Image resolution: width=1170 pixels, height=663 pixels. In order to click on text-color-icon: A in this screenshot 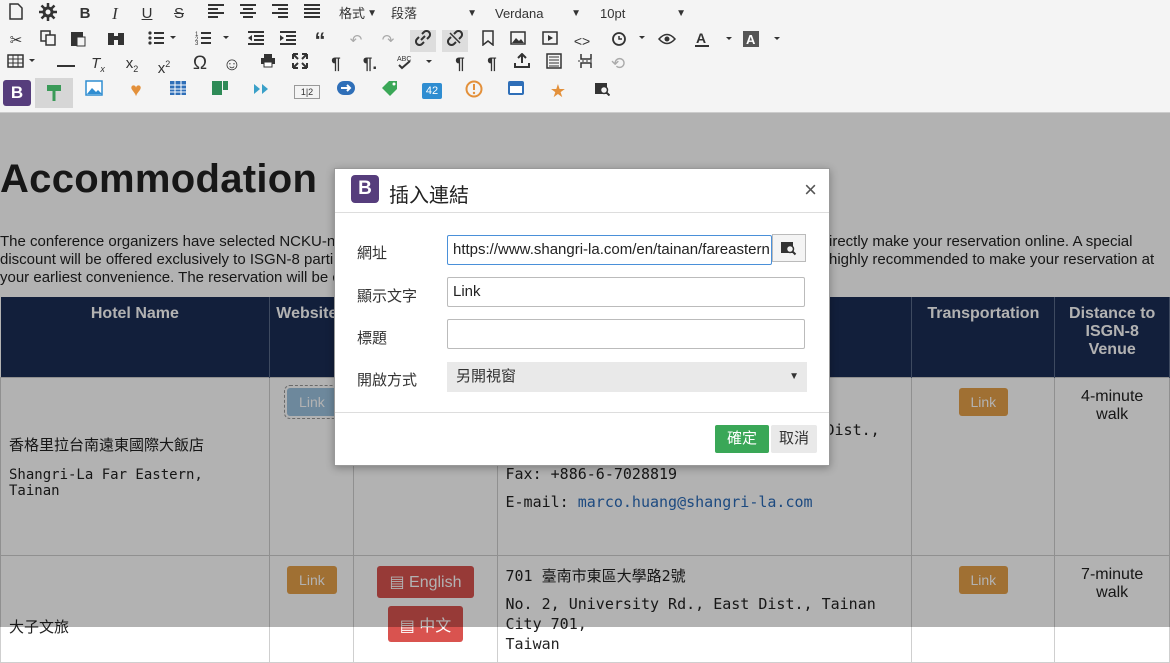, I will do `click(714, 41)`.